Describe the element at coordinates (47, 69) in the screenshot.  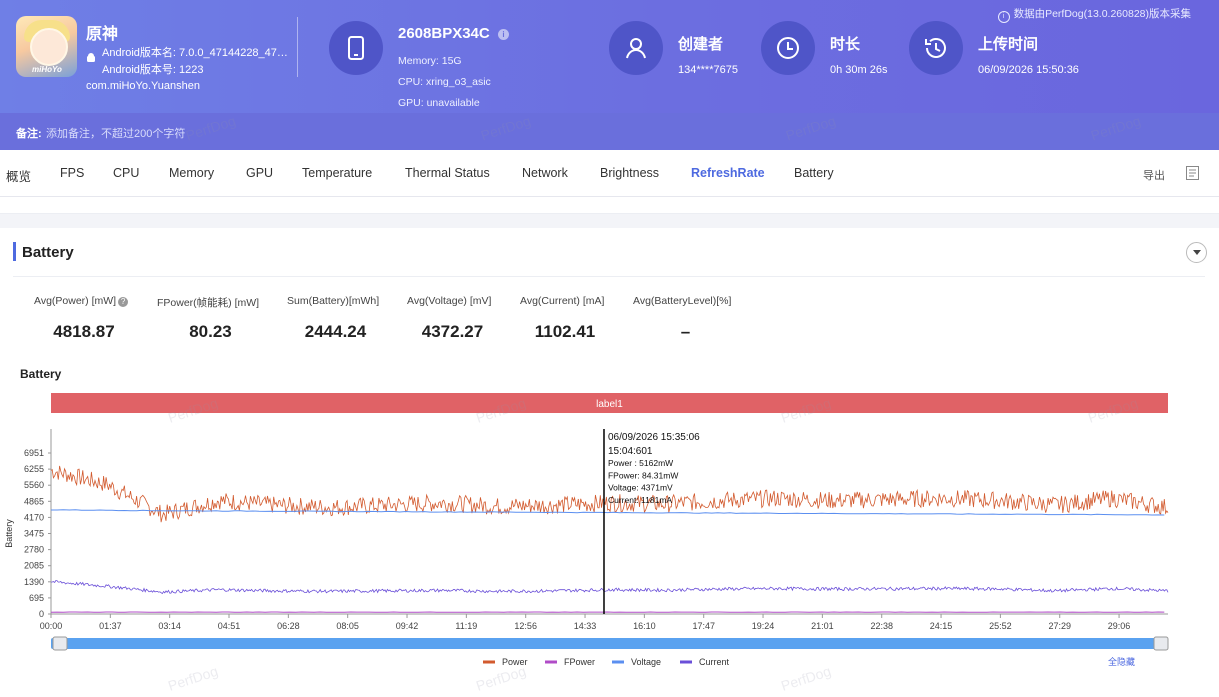
I see `app-icon-brand: miHoYo` at that location.